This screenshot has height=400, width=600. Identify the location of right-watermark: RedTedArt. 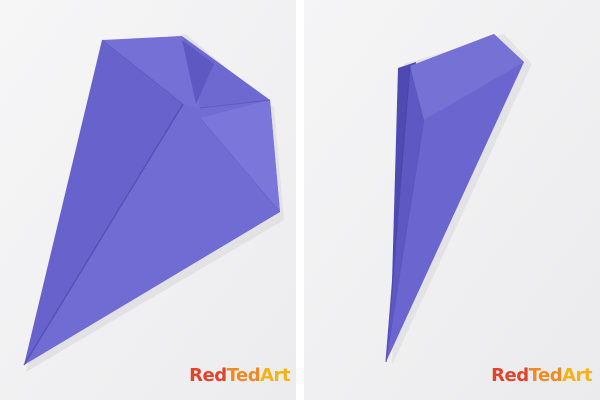
(541, 375).